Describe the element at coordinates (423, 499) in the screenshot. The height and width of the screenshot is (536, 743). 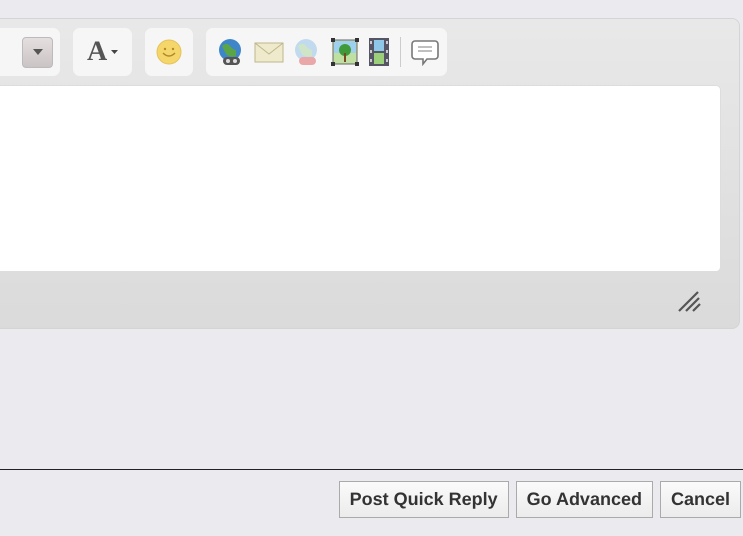
I see `form-button: Post Quick Reply` at that location.